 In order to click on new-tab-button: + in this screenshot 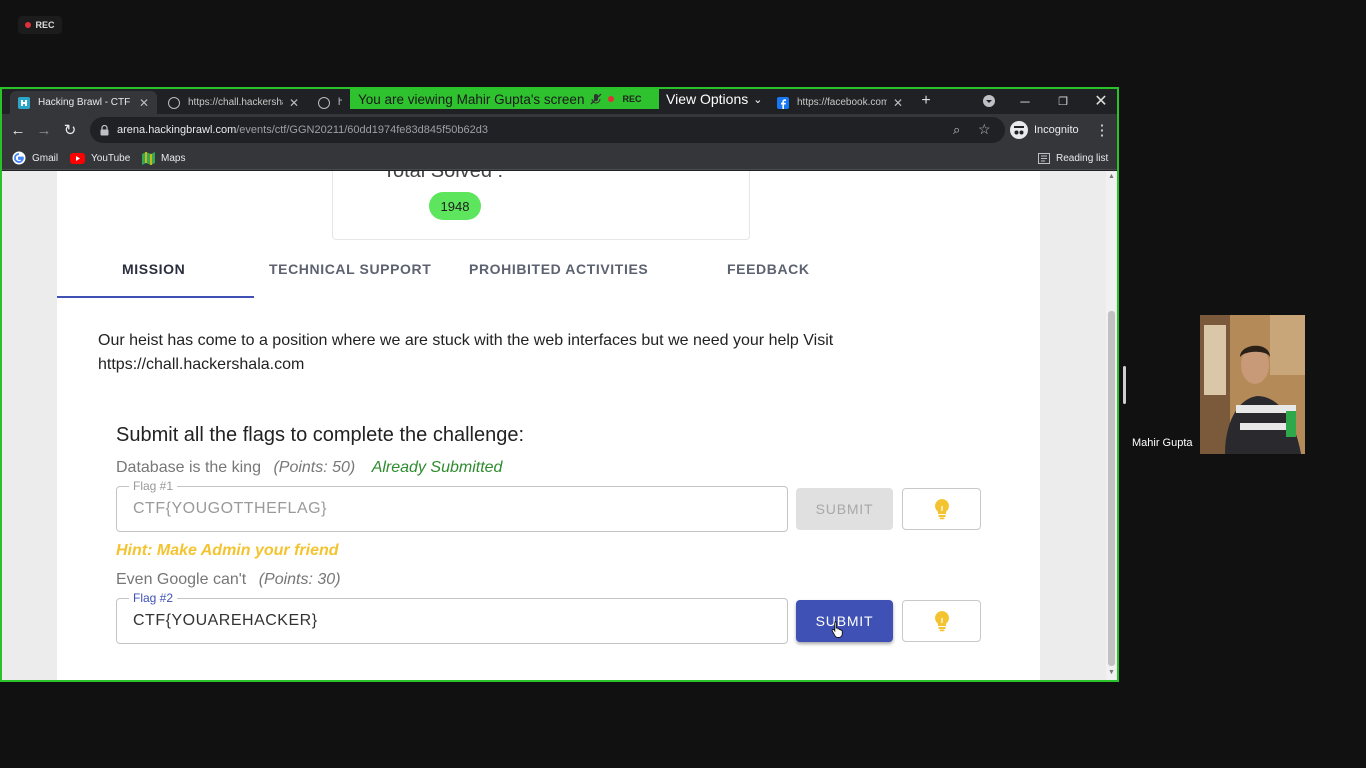, I will do `click(926, 101)`.